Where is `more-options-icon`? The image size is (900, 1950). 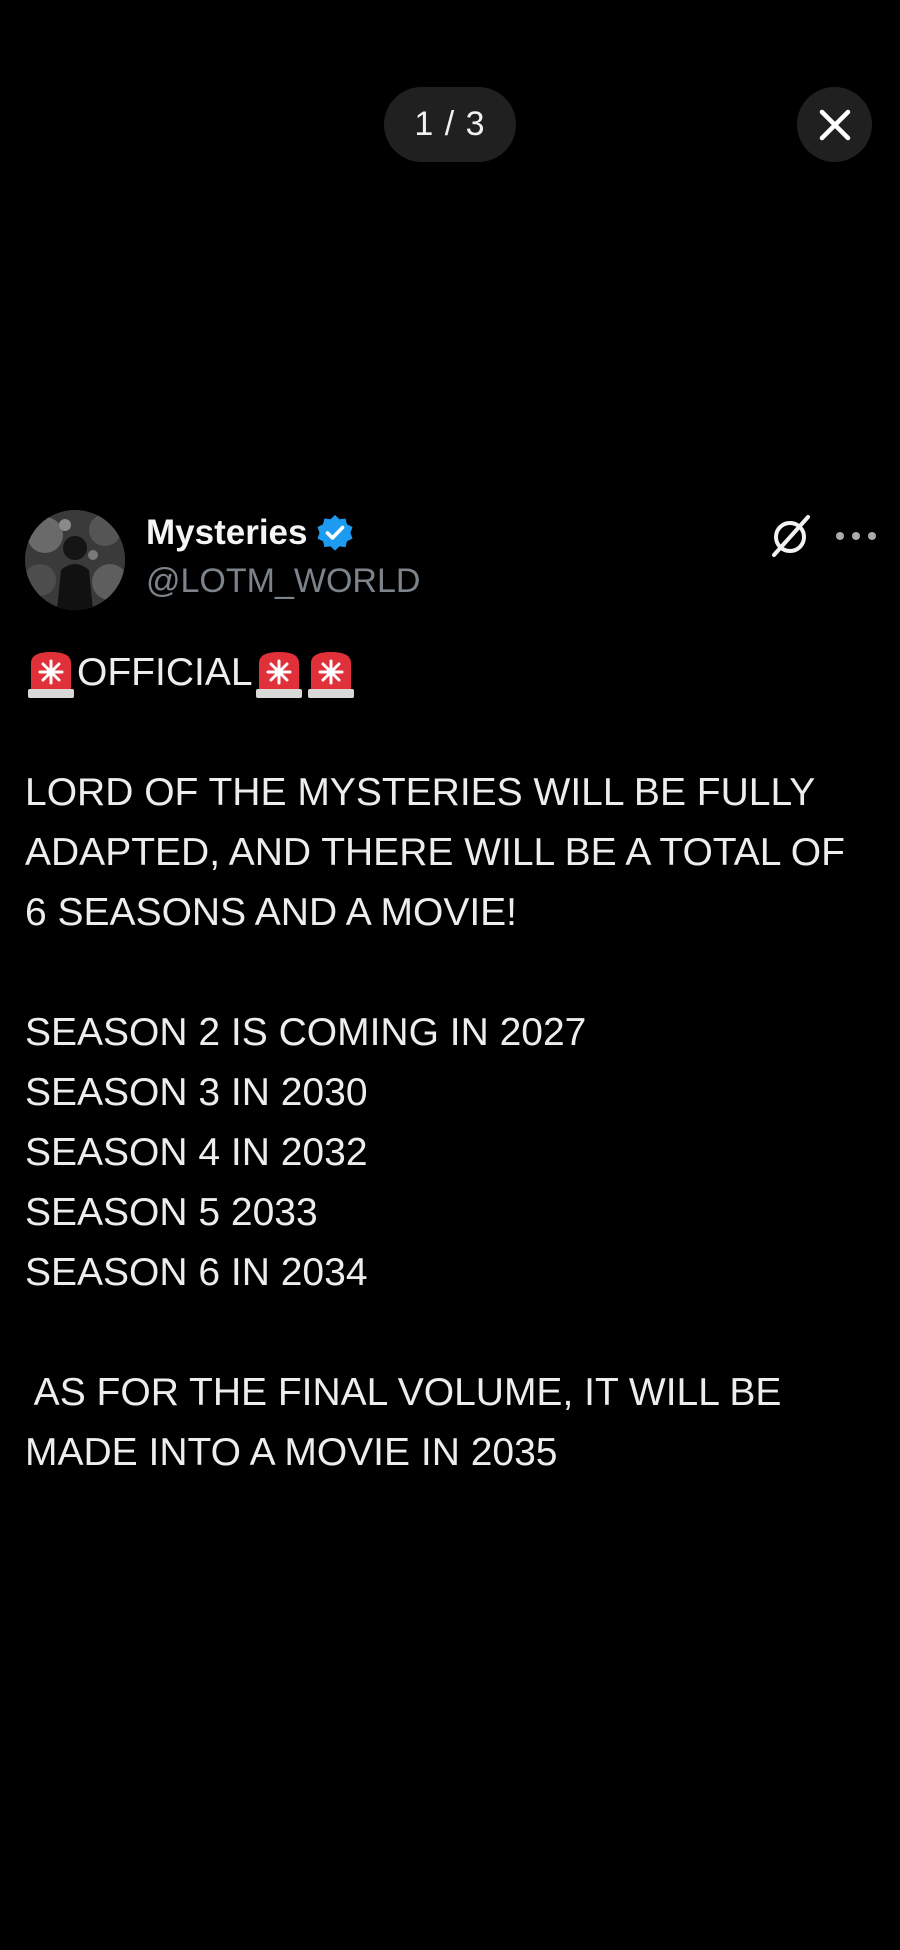 more-options-icon is located at coordinates (856, 536).